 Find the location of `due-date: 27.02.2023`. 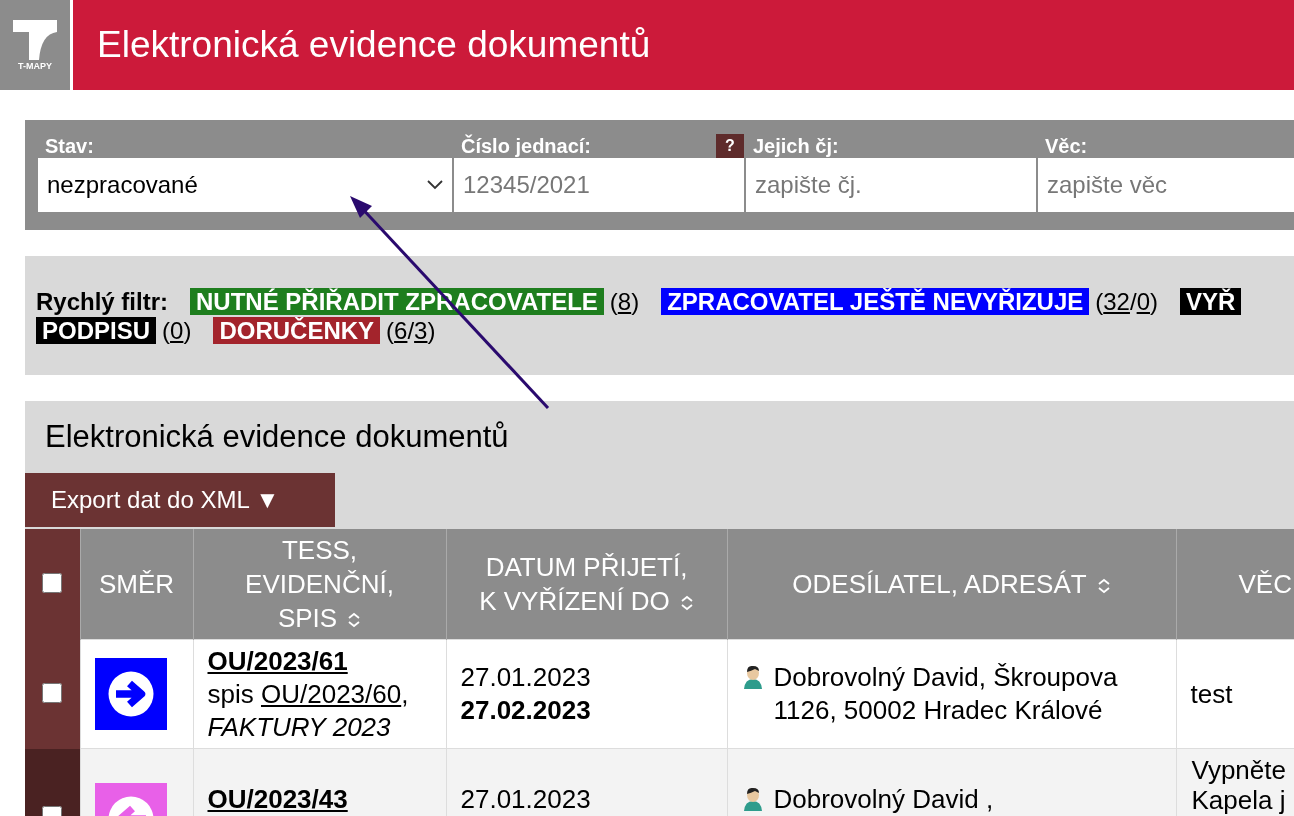

due-date: 27.02.2023 is located at coordinates (526, 710).